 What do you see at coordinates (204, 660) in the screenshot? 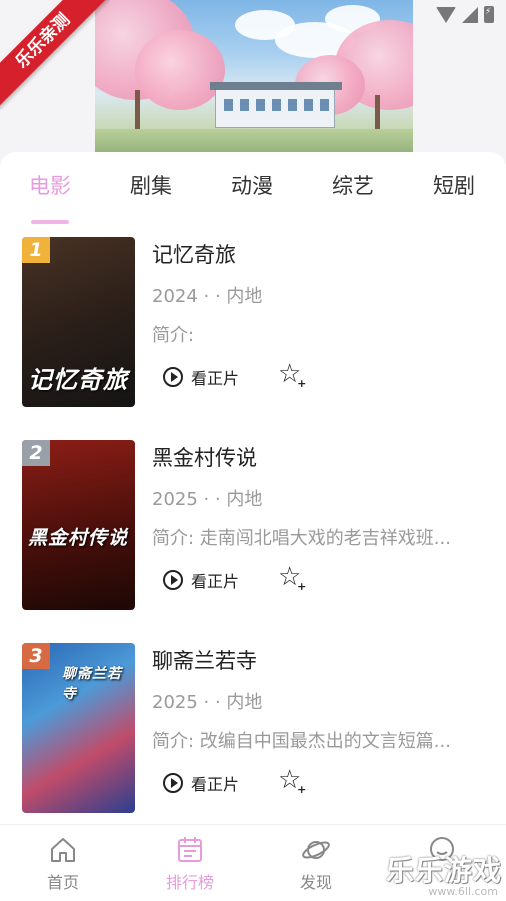
I see `movie-title: 聊斋兰若寺` at bounding box center [204, 660].